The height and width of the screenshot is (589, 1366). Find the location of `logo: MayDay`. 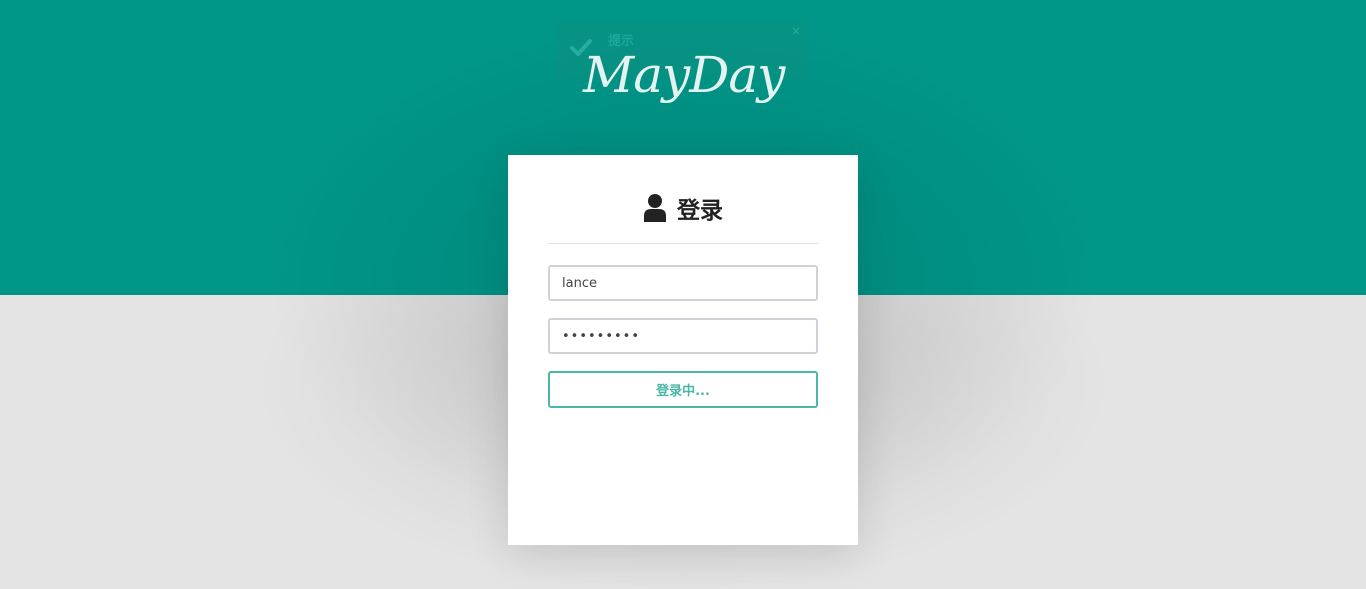

logo: MayDay is located at coordinates (684, 75).